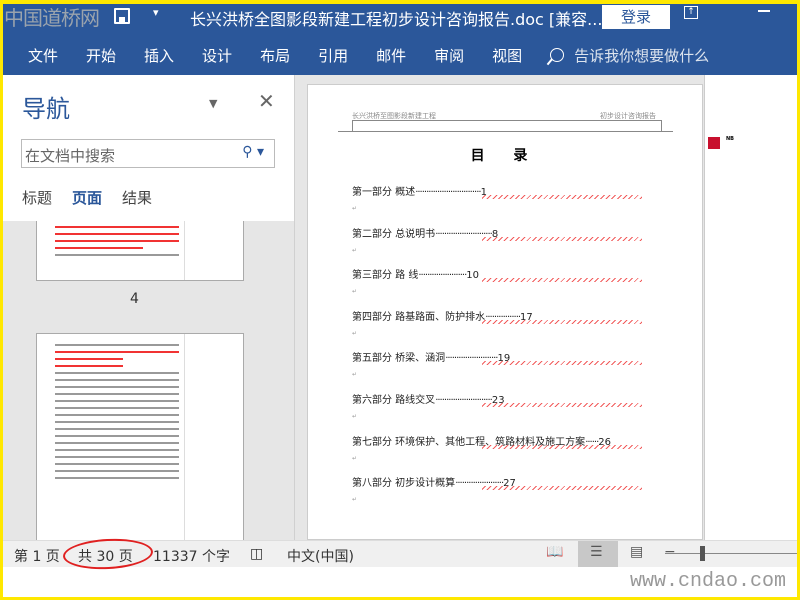  Describe the element at coordinates (320, 556) in the screenshot. I see `language: 中文(中国)` at that location.